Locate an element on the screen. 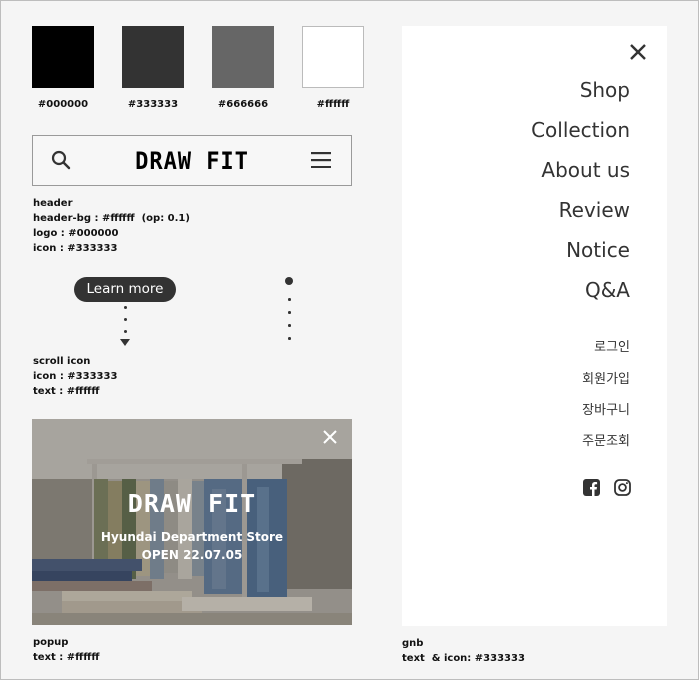  gnb-link-about-us: About us is located at coordinates (585, 170).